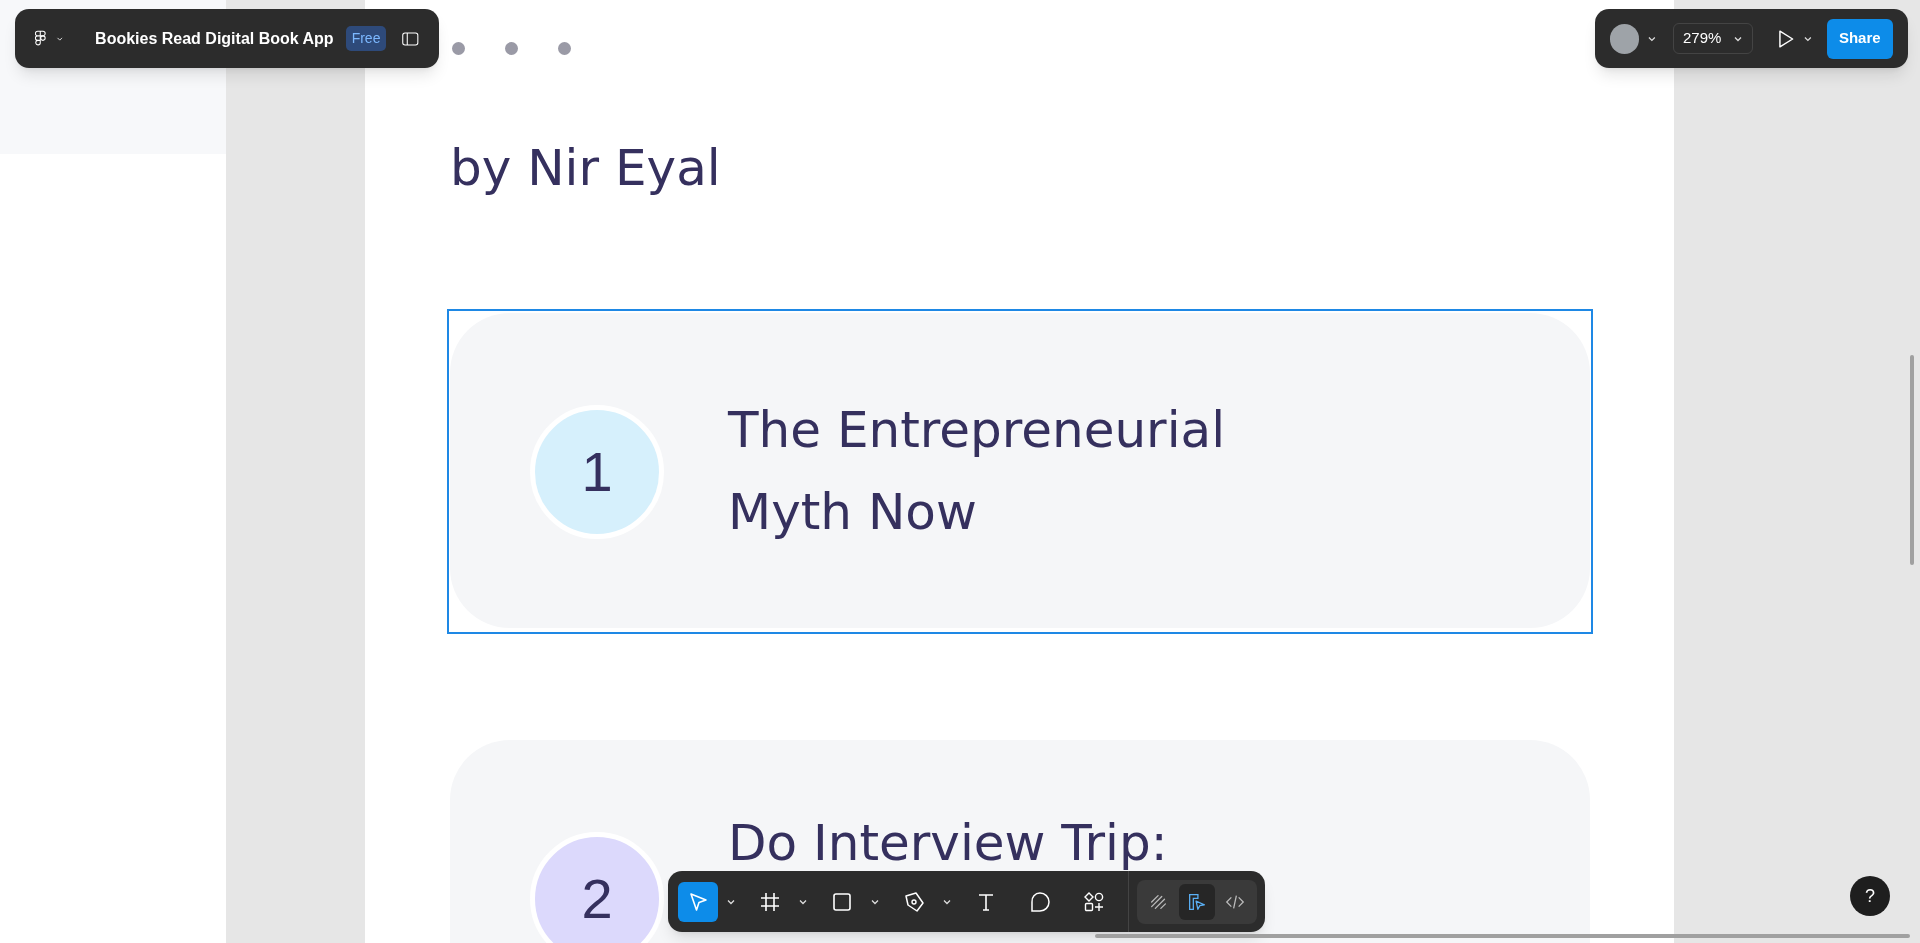 The height and width of the screenshot is (943, 1920). Describe the element at coordinates (410, 38) in the screenshot. I see `sidebar-toggle-icon` at that location.